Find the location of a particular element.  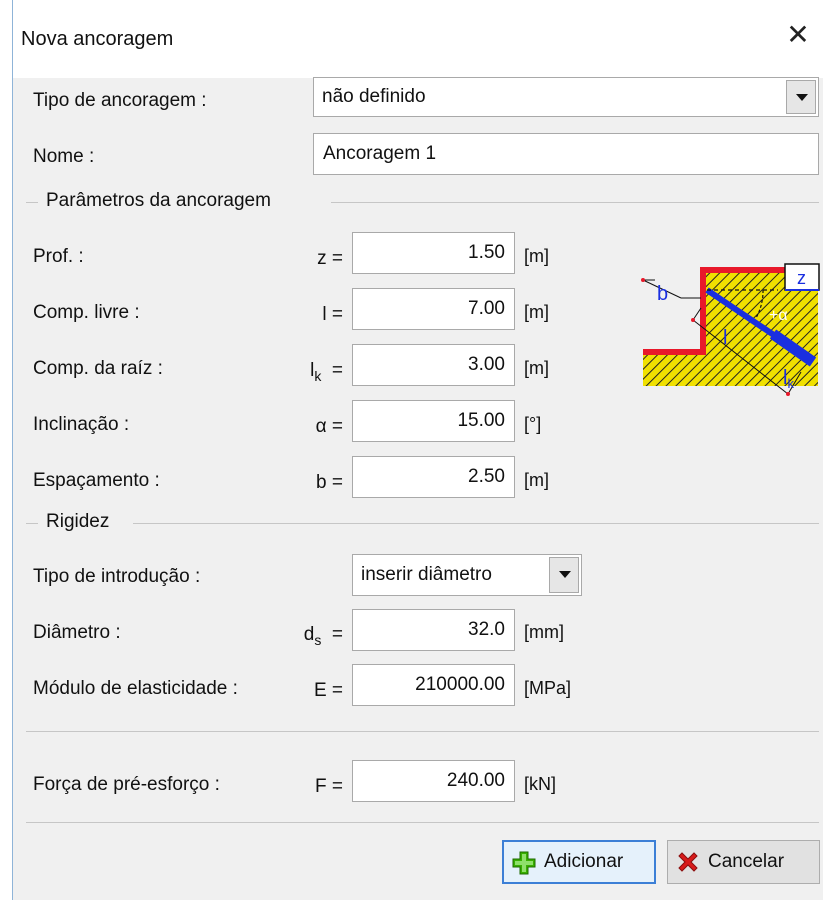

modulus-input: 210000.00 is located at coordinates (433, 685).